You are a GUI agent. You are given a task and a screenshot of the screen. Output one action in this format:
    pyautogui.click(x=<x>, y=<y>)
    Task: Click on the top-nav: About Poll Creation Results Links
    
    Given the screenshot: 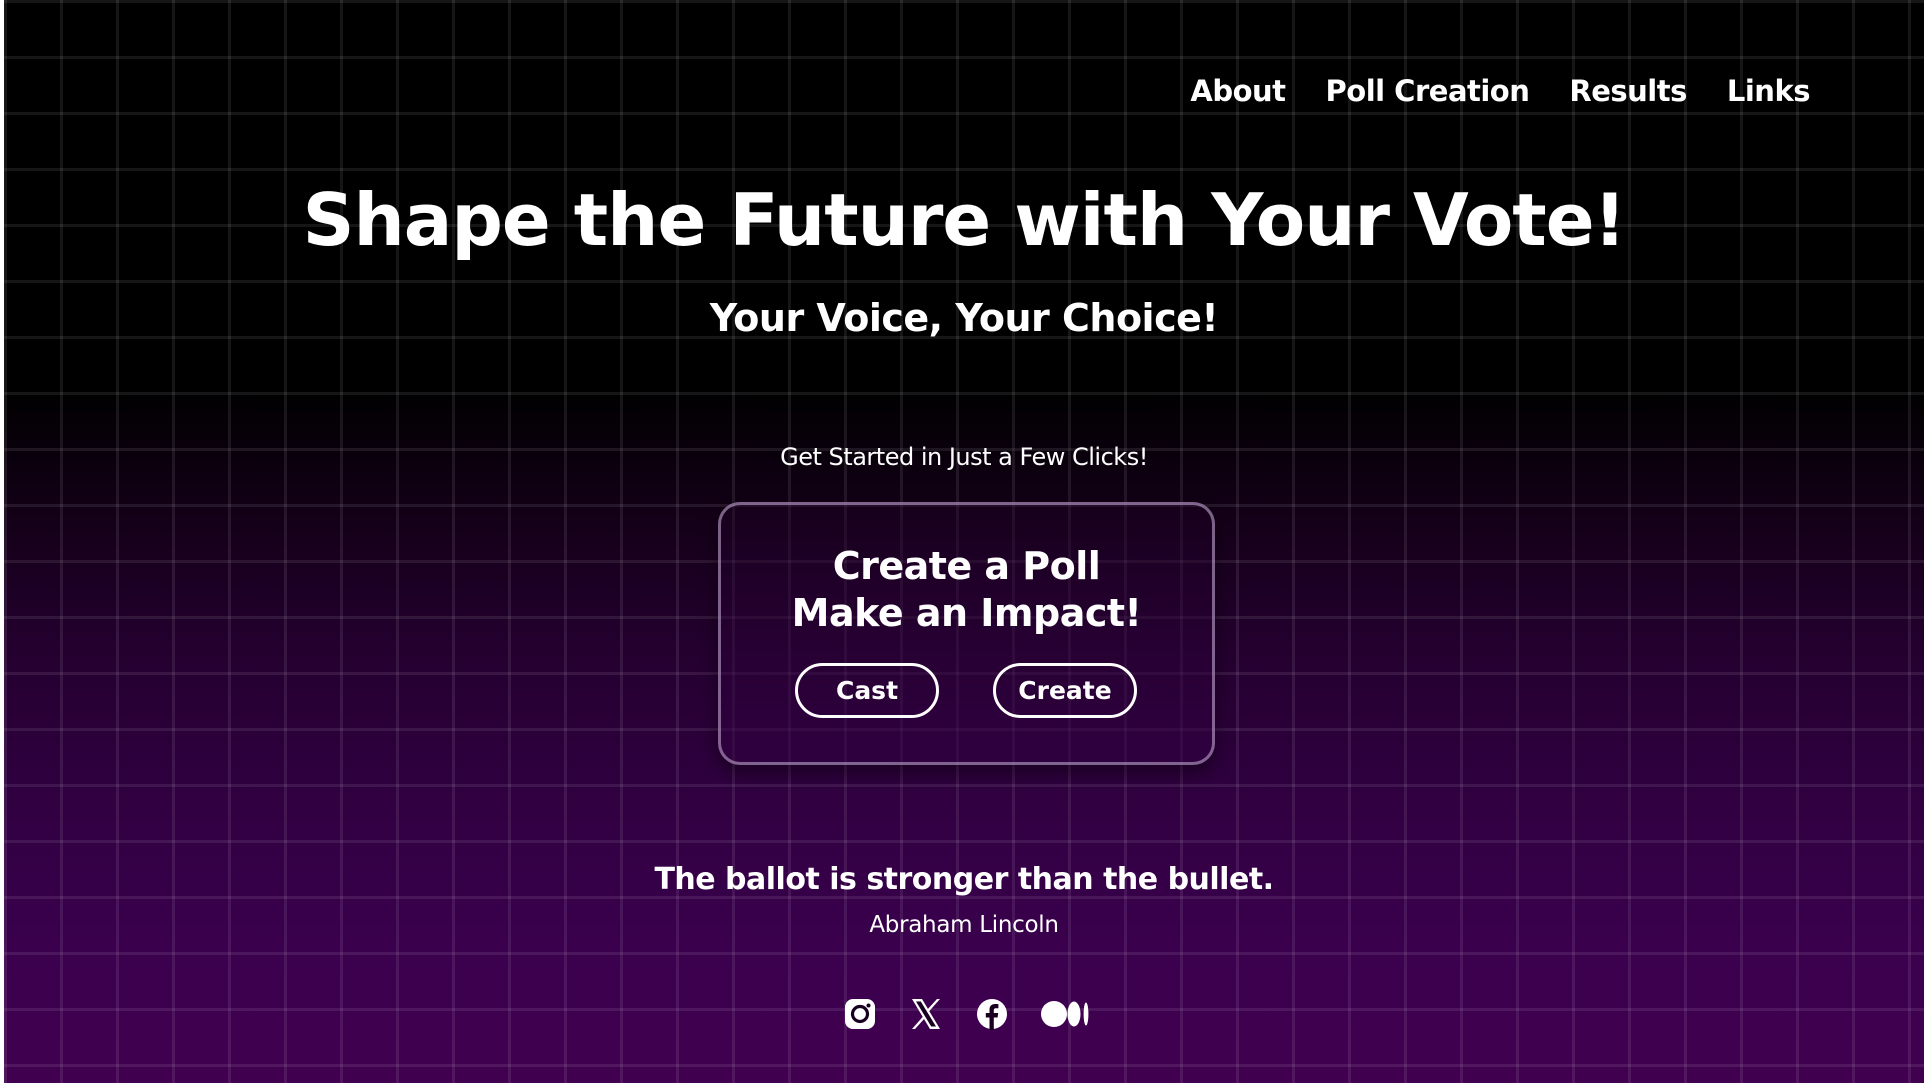 What is the action you would take?
    pyautogui.click(x=1500, y=91)
    